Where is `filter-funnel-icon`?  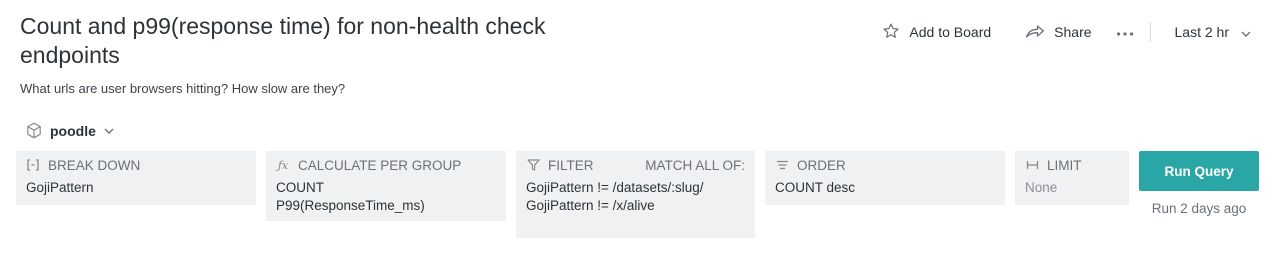 filter-funnel-icon is located at coordinates (533, 165).